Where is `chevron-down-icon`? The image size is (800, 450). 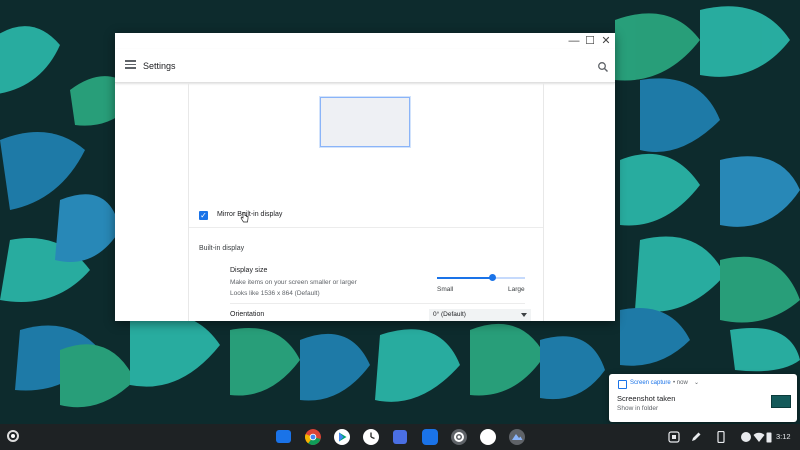 chevron-down-icon is located at coordinates (524, 315).